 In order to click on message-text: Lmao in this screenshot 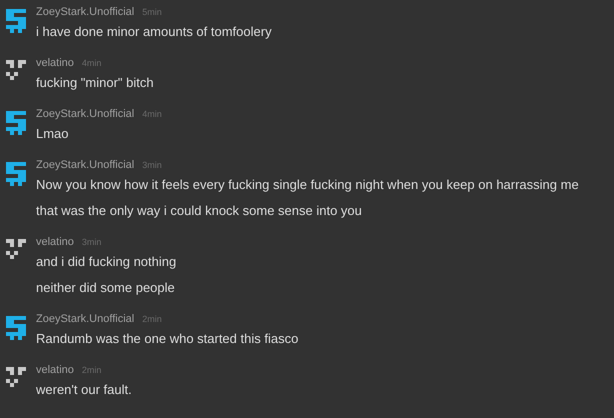, I will do `click(53, 134)`.